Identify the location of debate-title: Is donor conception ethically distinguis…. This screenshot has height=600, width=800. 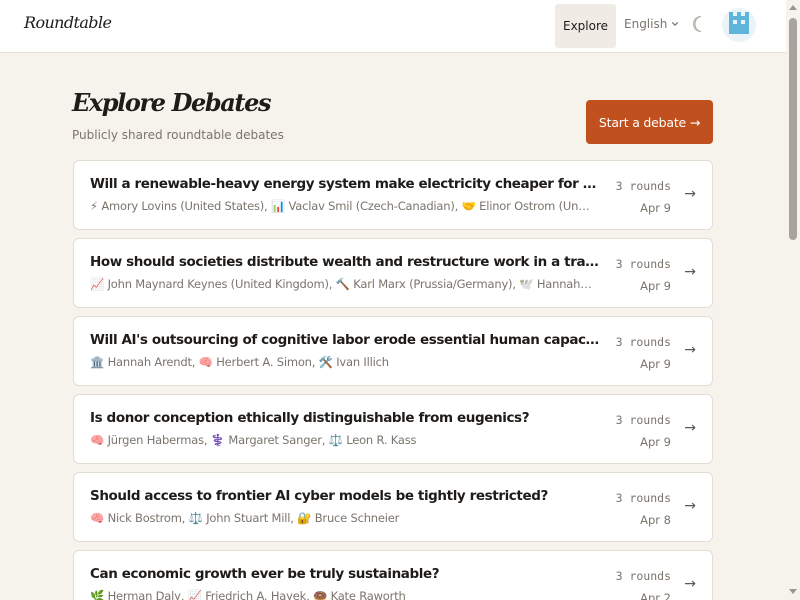
(310, 418).